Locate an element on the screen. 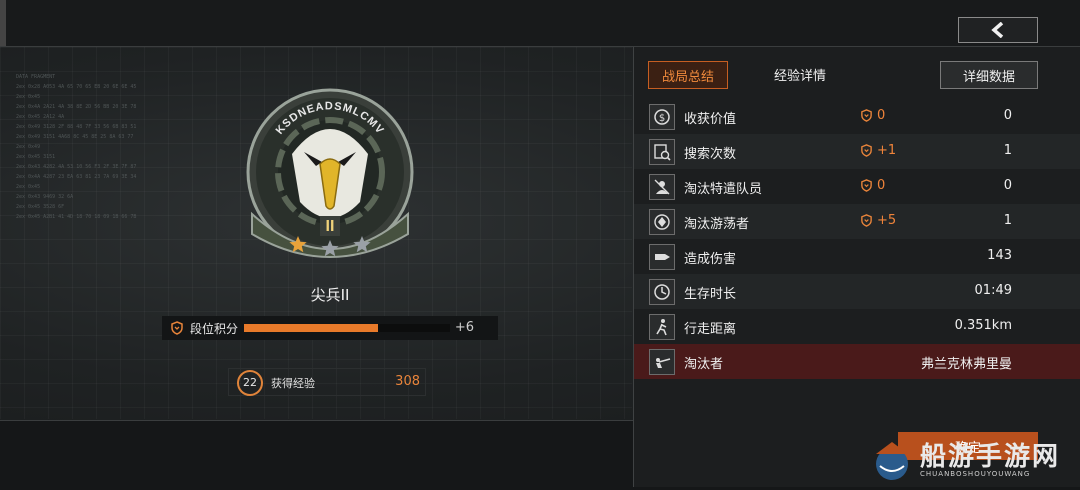  bullet-icon is located at coordinates (662, 257).